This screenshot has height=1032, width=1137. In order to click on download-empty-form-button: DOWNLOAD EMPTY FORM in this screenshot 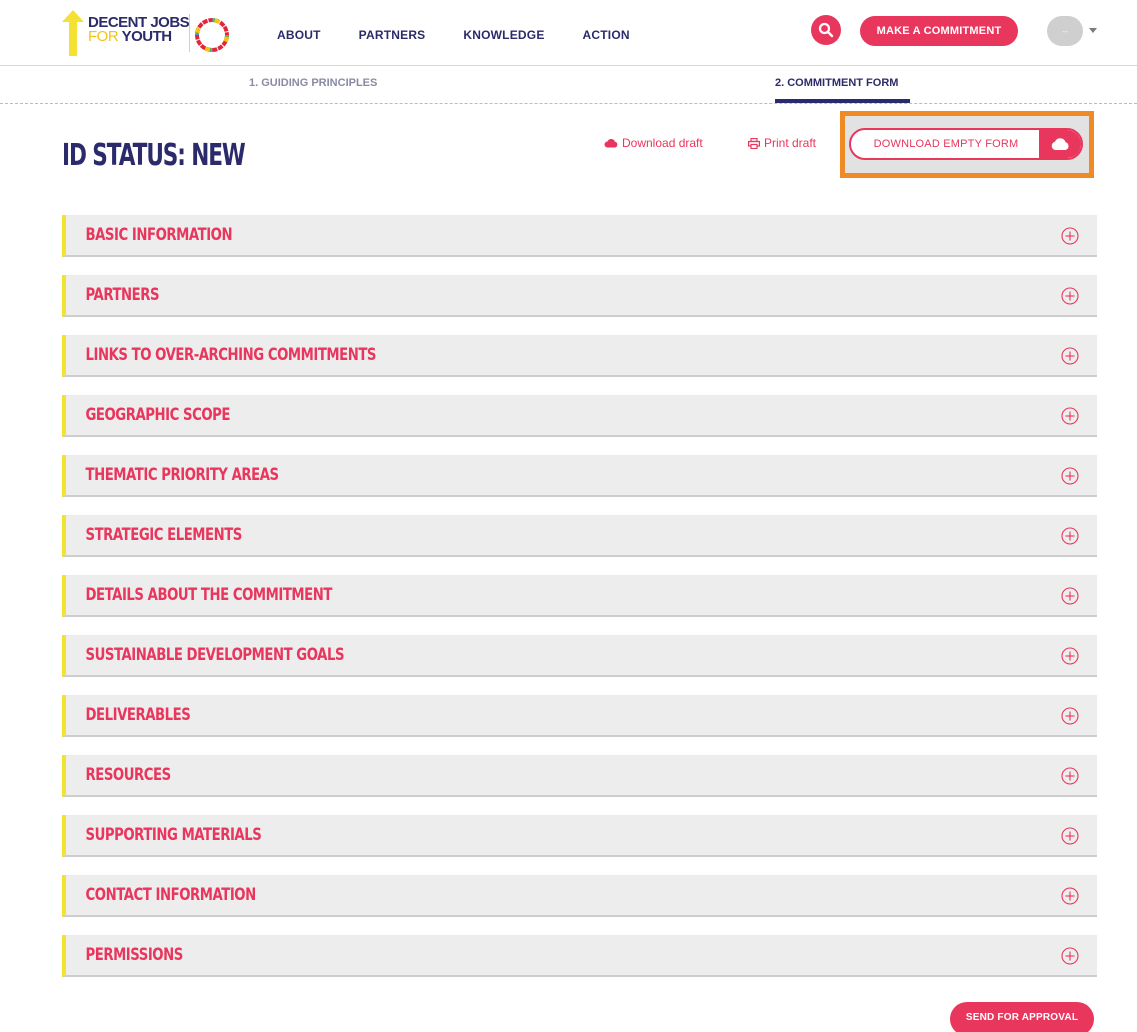, I will do `click(966, 144)`.